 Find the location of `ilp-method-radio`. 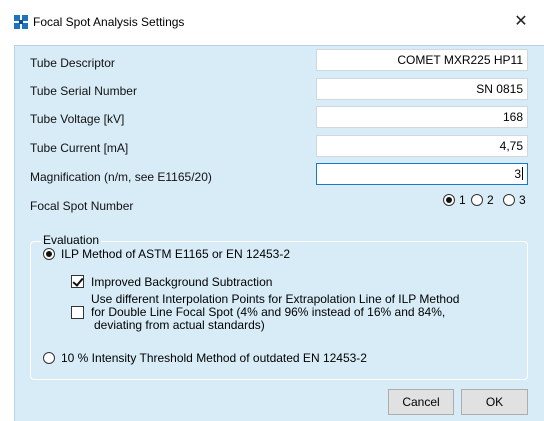

ilp-method-radio is located at coordinates (49, 254).